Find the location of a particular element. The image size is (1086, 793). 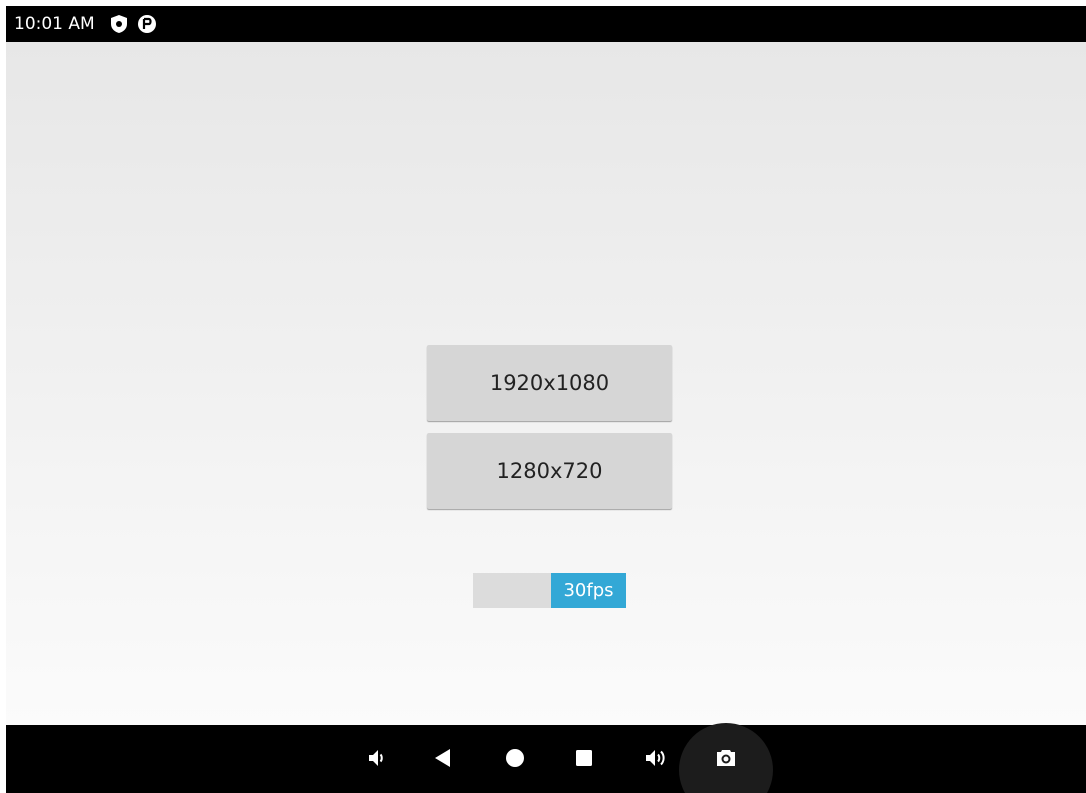

fps-label: 30fps is located at coordinates (588, 590).